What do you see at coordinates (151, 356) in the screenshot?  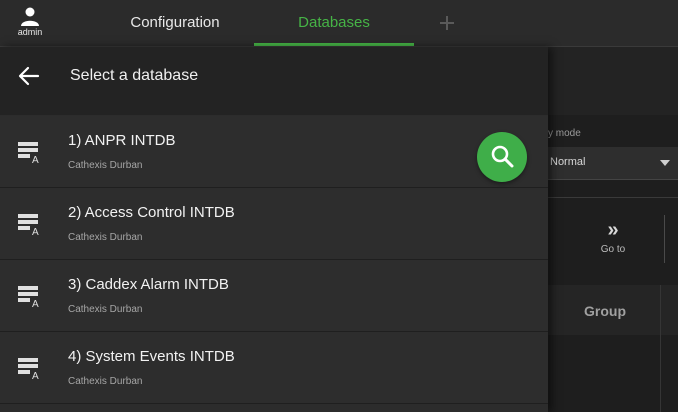 I see `database-name: 4) System Events INTDB` at bounding box center [151, 356].